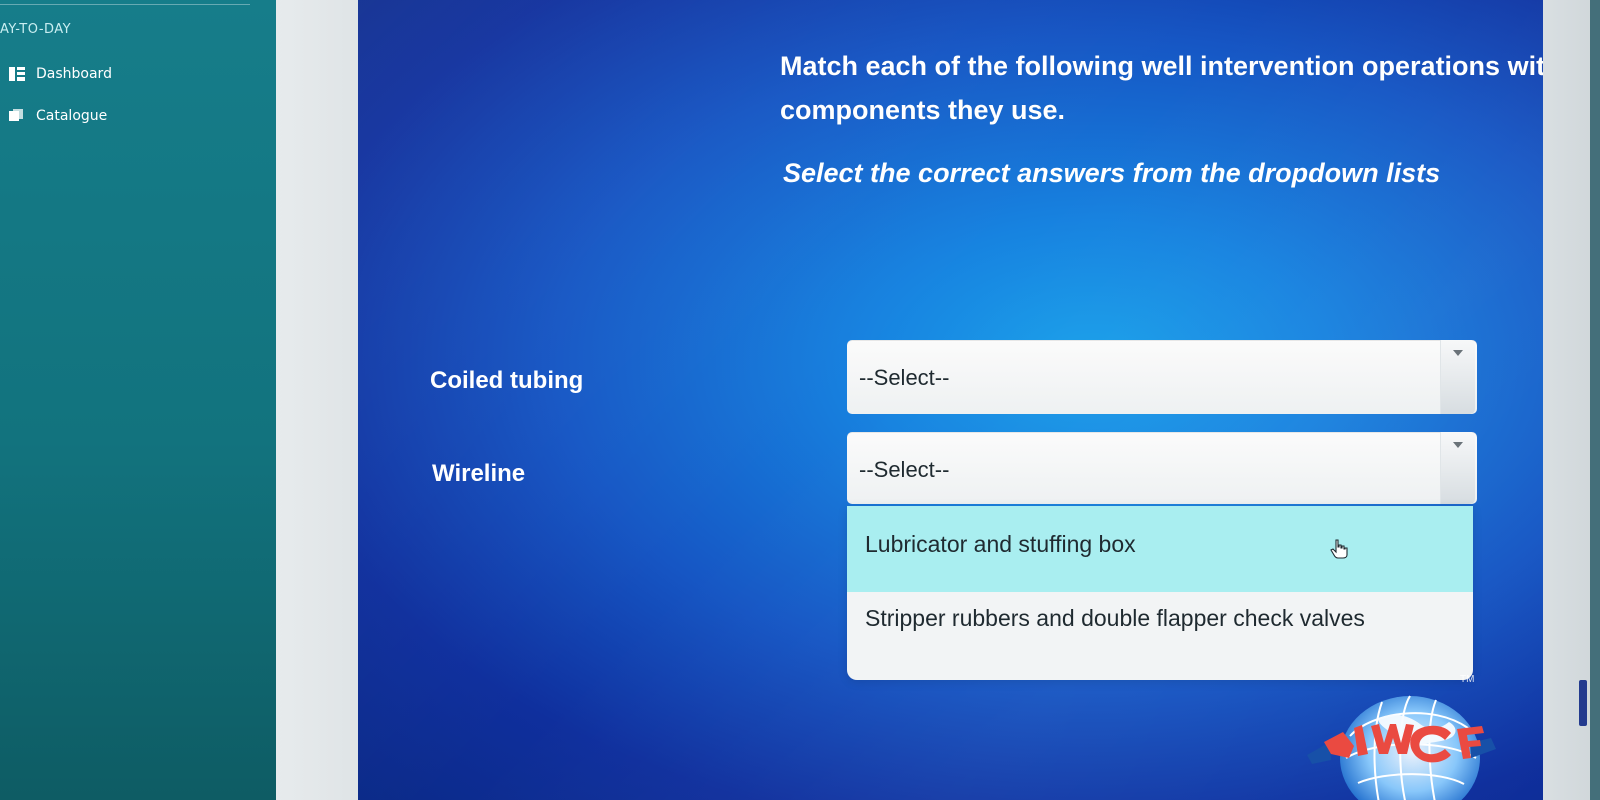 The height and width of the screenshot is (800, 1600). What do you see at coordinates (317, 400) in the screenshot?
I see `divider-strip` at bounding box center [317, 400].